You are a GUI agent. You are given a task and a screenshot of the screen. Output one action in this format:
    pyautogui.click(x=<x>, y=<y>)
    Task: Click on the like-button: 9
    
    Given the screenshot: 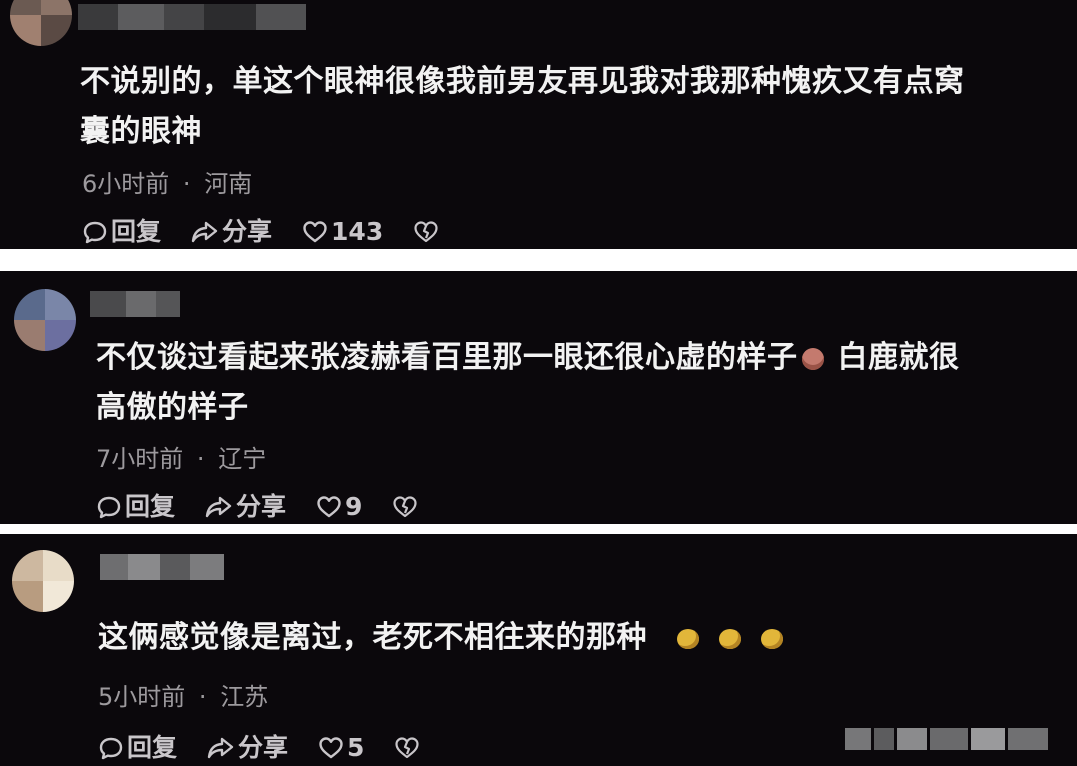 What is the action you would take?
    pyautogui.click(x=339, y=507)
    